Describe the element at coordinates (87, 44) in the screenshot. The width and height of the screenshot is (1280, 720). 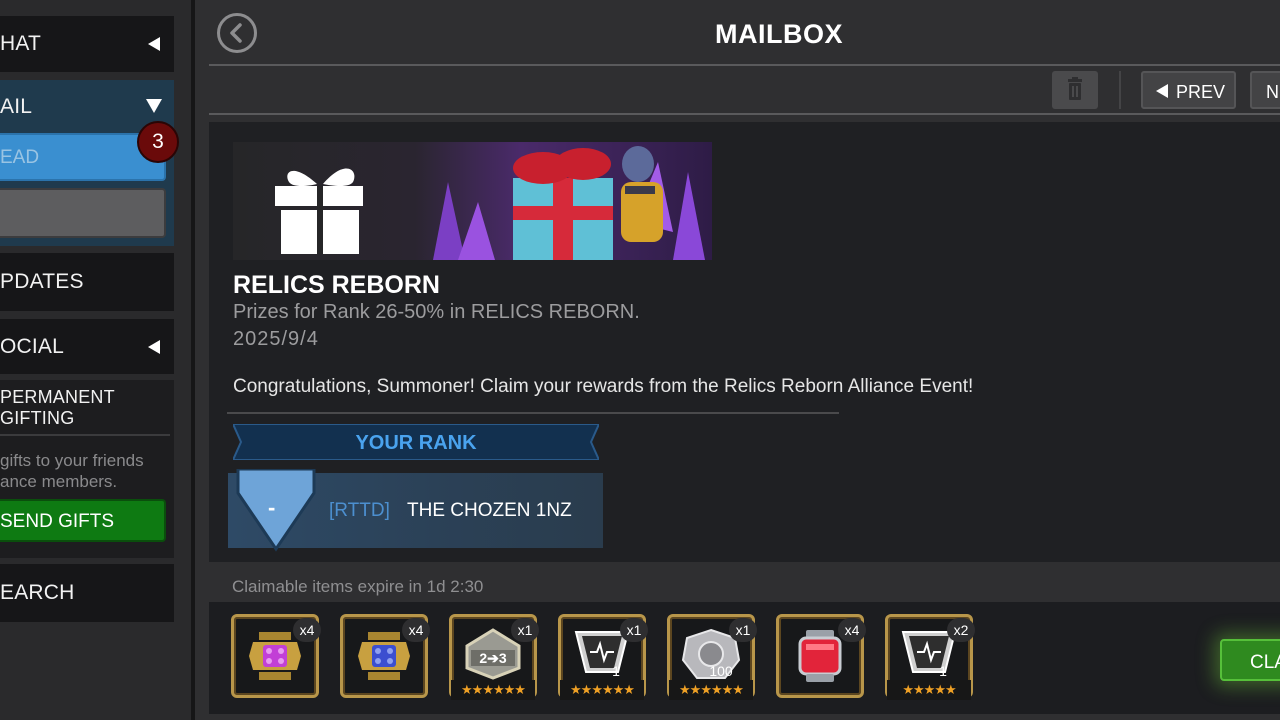
I see `sidebar-item-chat: HAT` at that location.